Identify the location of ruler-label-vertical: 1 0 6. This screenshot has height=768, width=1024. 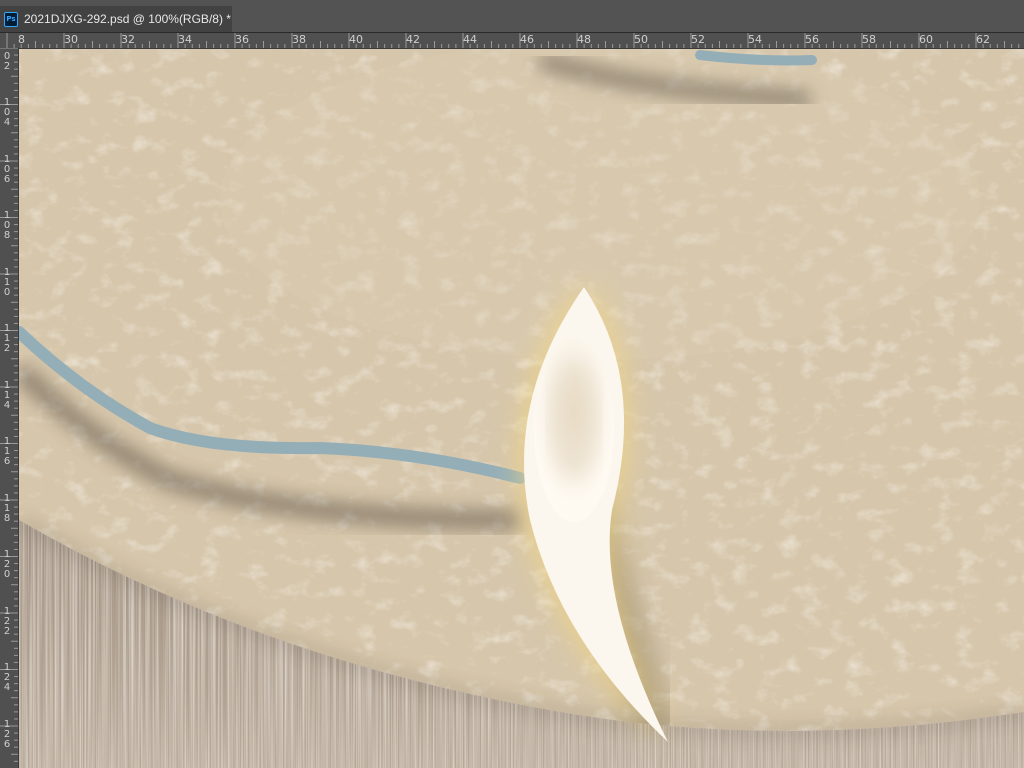
(7, 169).